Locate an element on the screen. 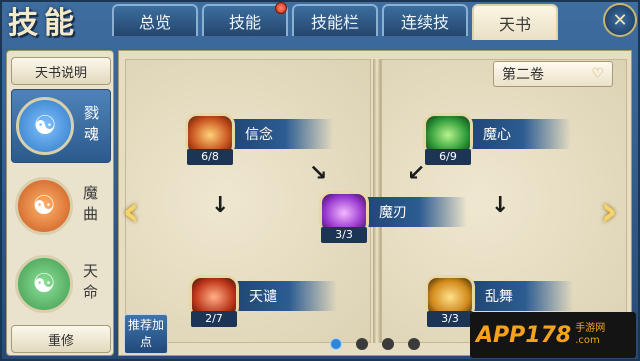 This screenshot has width=640, height=361. window-title: 技能 is located at coordinates (44, 23).